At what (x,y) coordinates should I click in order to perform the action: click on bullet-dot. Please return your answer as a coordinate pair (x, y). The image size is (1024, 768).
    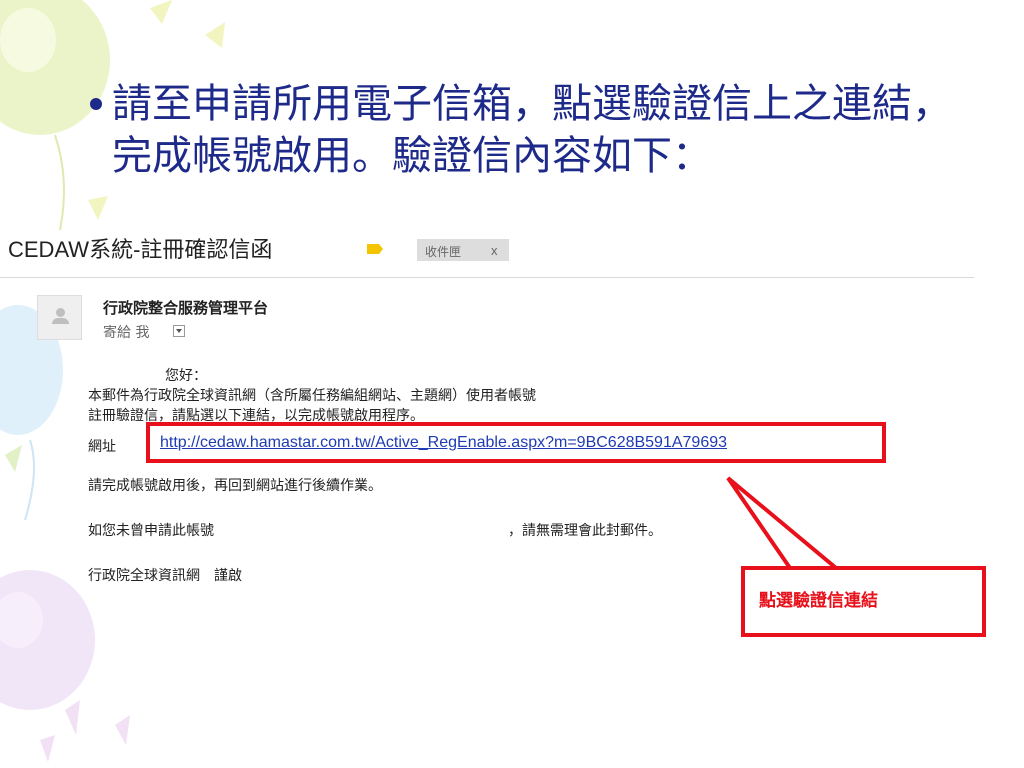
    Looking at the image, I should click on (96, 104).